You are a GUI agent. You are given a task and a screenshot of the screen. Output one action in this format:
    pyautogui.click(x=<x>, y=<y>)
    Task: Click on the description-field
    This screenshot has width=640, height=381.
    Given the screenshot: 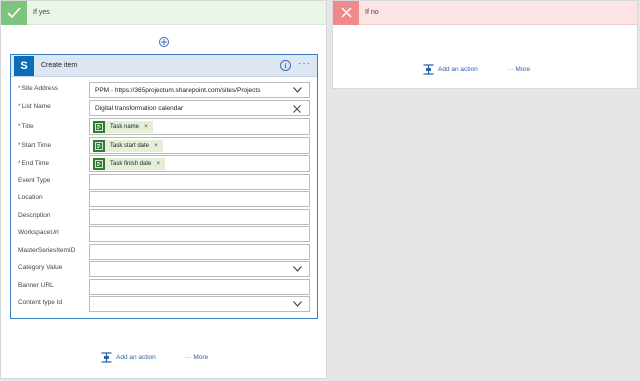 What is the action you would take?
    pyautogui.click(x=199, y=217)
    